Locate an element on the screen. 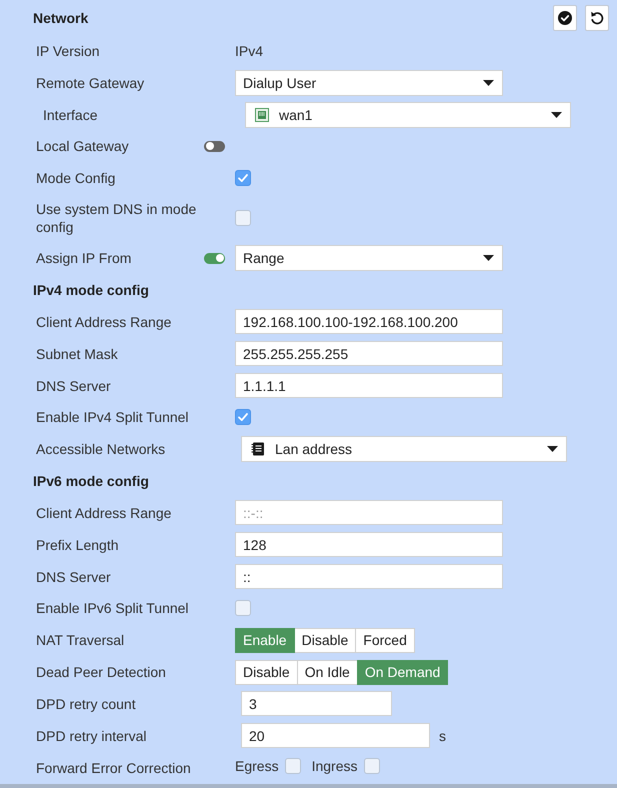  text-input: ::-:: is located at coordinates (369, 513).